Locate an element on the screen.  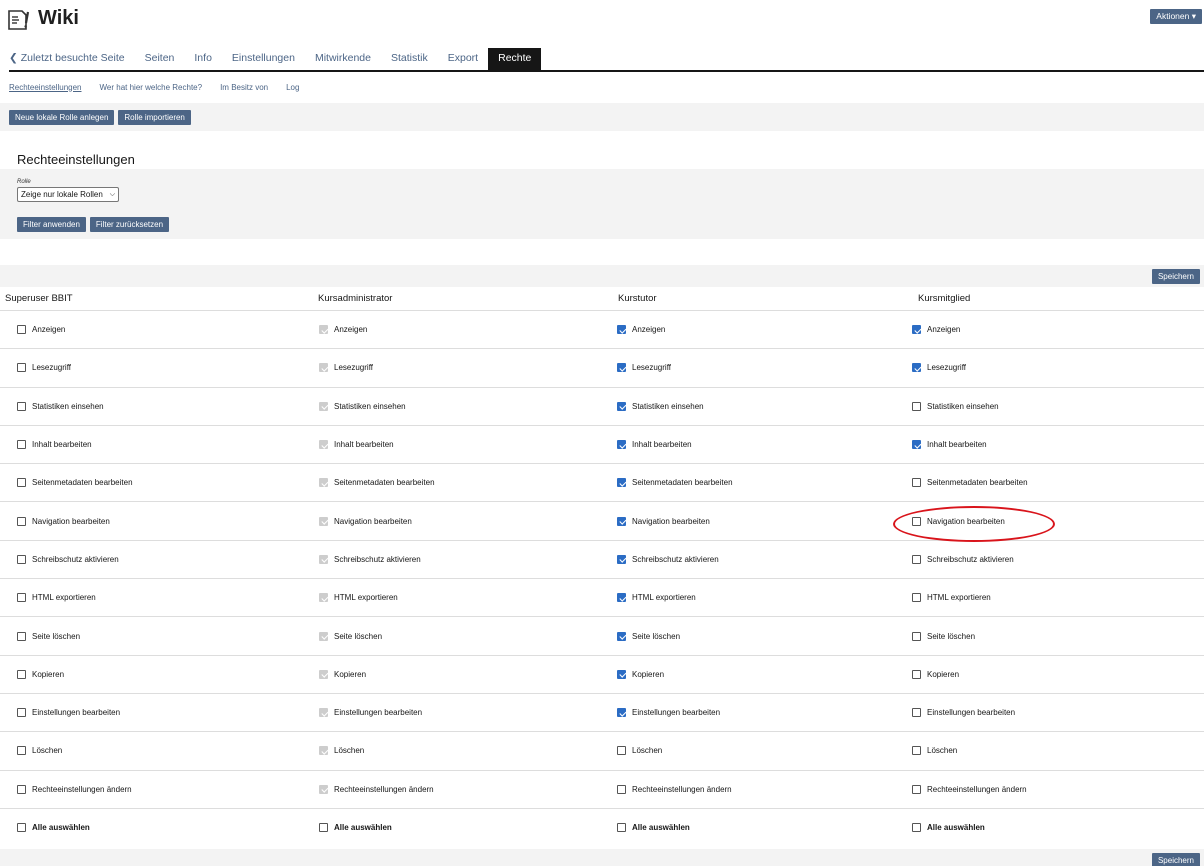
tab-statistik: Statistik is located at coordinates (409, 61).